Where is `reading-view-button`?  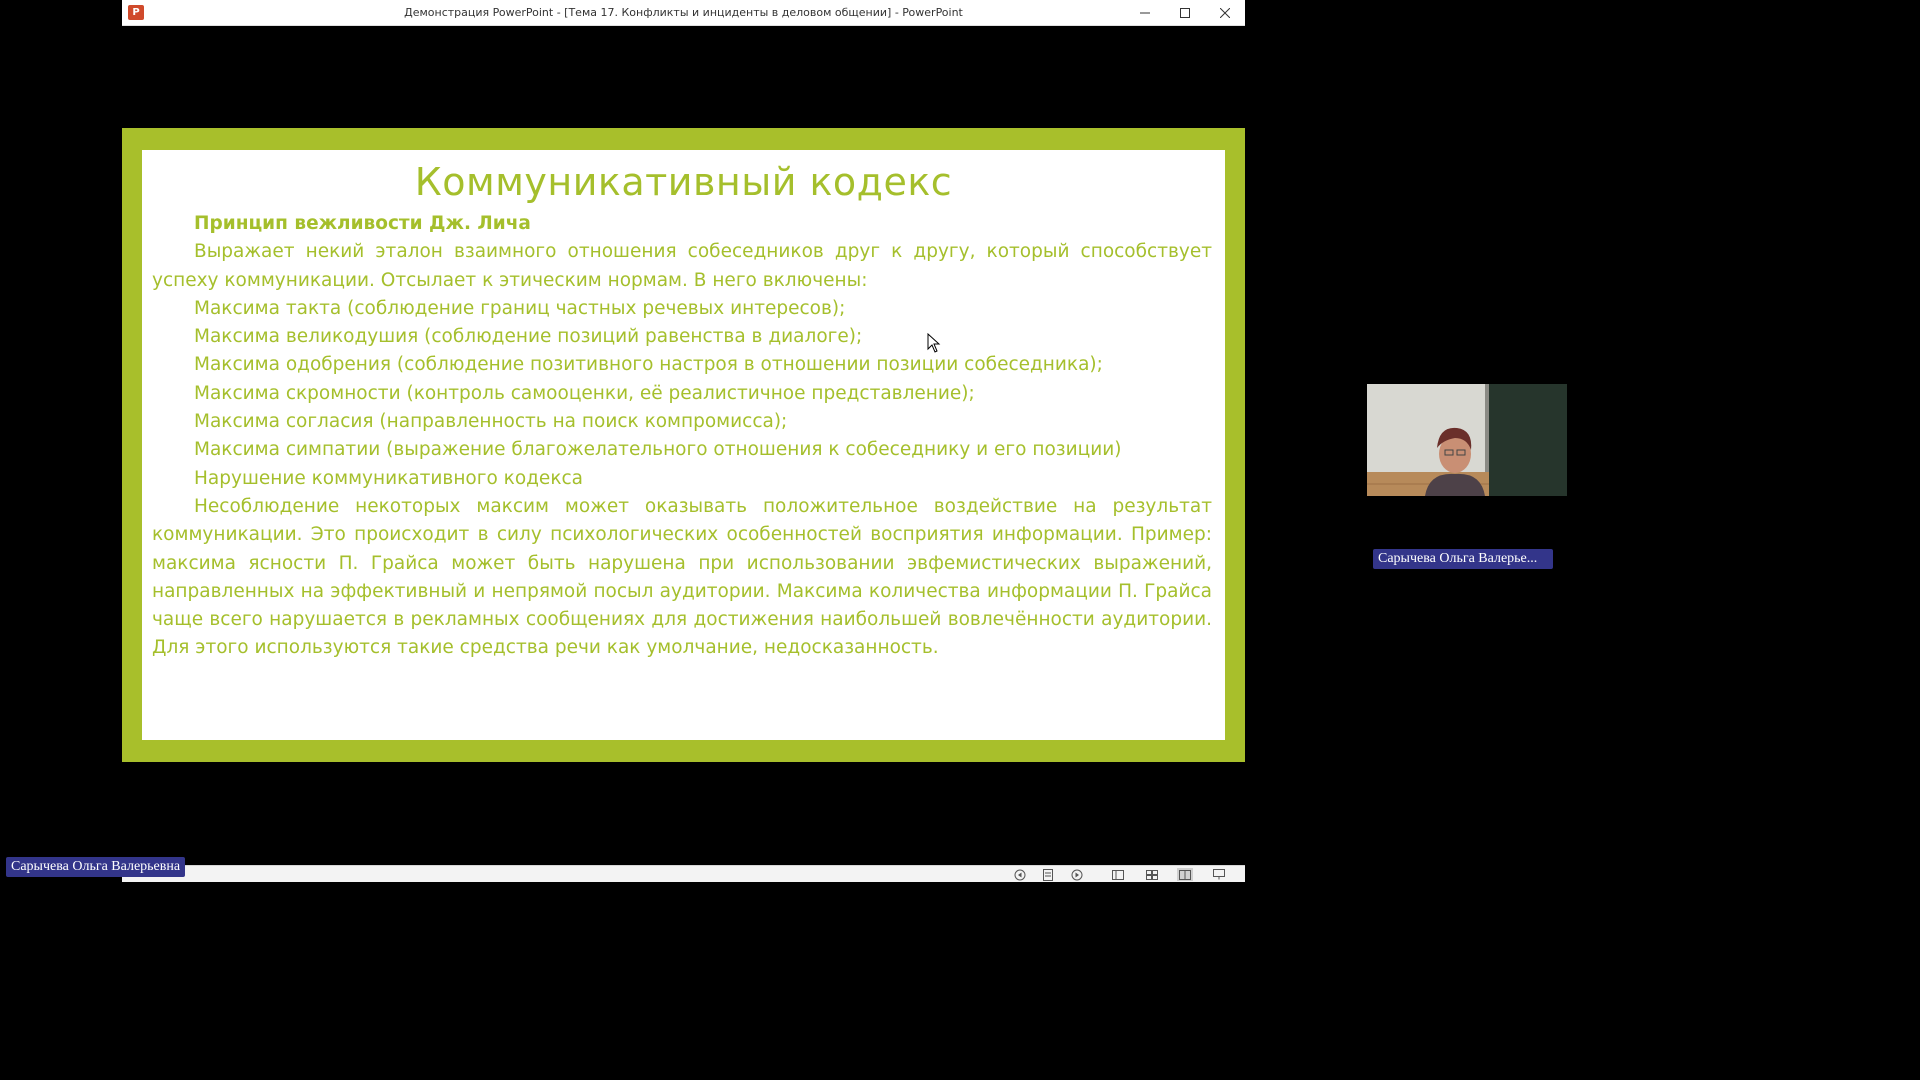
reading-view-button is located at coordinates (1185, 874).